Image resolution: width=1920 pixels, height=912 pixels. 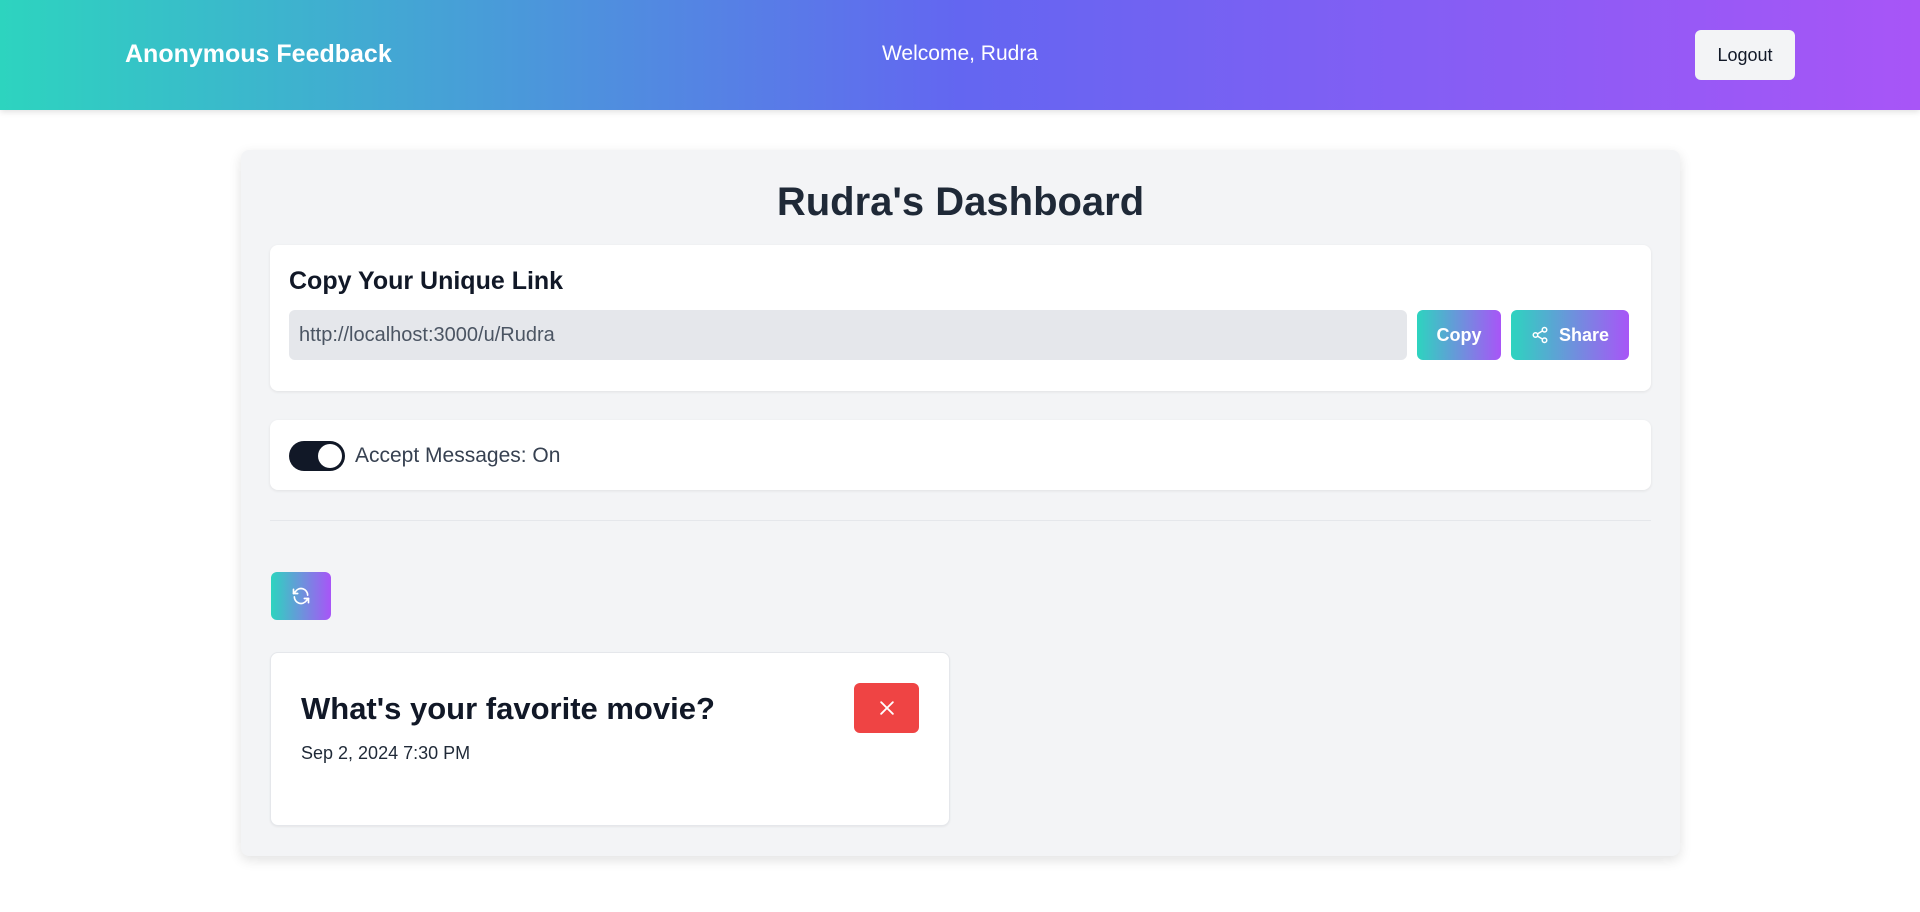 What do you see at coordinates (848, 335) in the screenshot?
I see `unique-link-input` at bounding box center [848, 335].